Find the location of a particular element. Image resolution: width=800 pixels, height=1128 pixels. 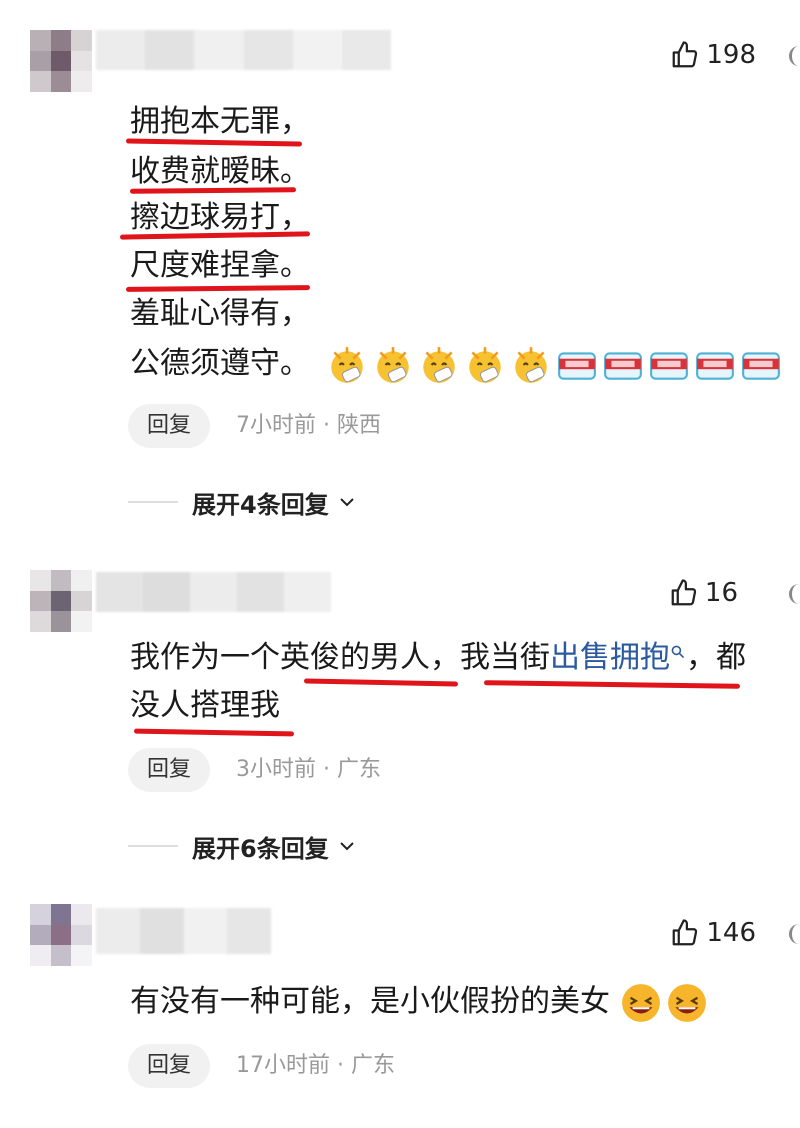

comment-text: 我作为一个英俊的男人，我当街 is located at coordinates (340, 657).